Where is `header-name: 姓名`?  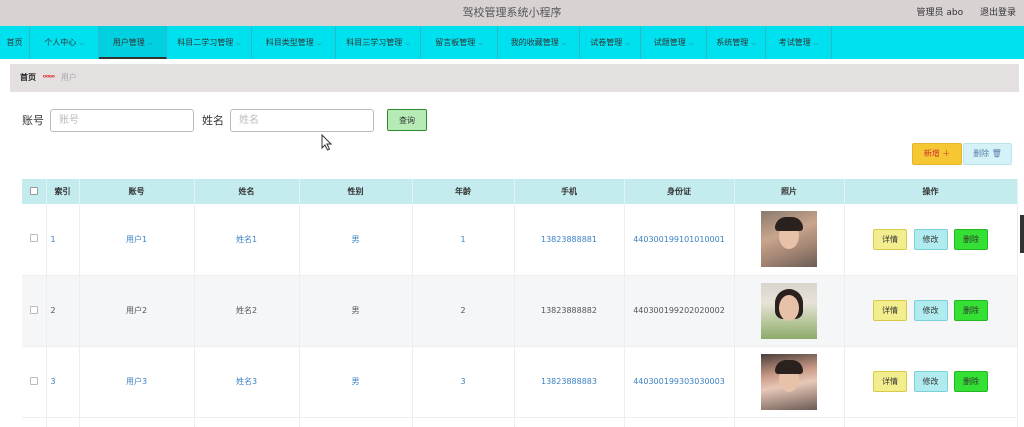 header-name: 姓名 is located at coordinates (247, 191).